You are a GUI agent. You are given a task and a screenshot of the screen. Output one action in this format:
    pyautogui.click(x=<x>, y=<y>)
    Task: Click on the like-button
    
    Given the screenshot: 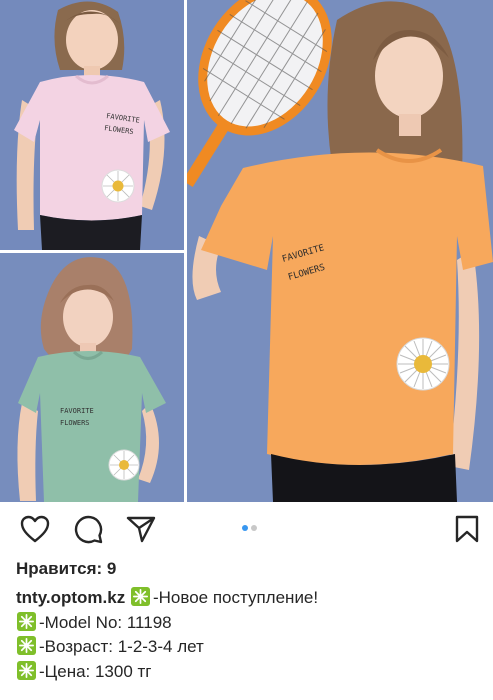 What is the action you would take?
    pyautogui.click(x=35, y=529)
    